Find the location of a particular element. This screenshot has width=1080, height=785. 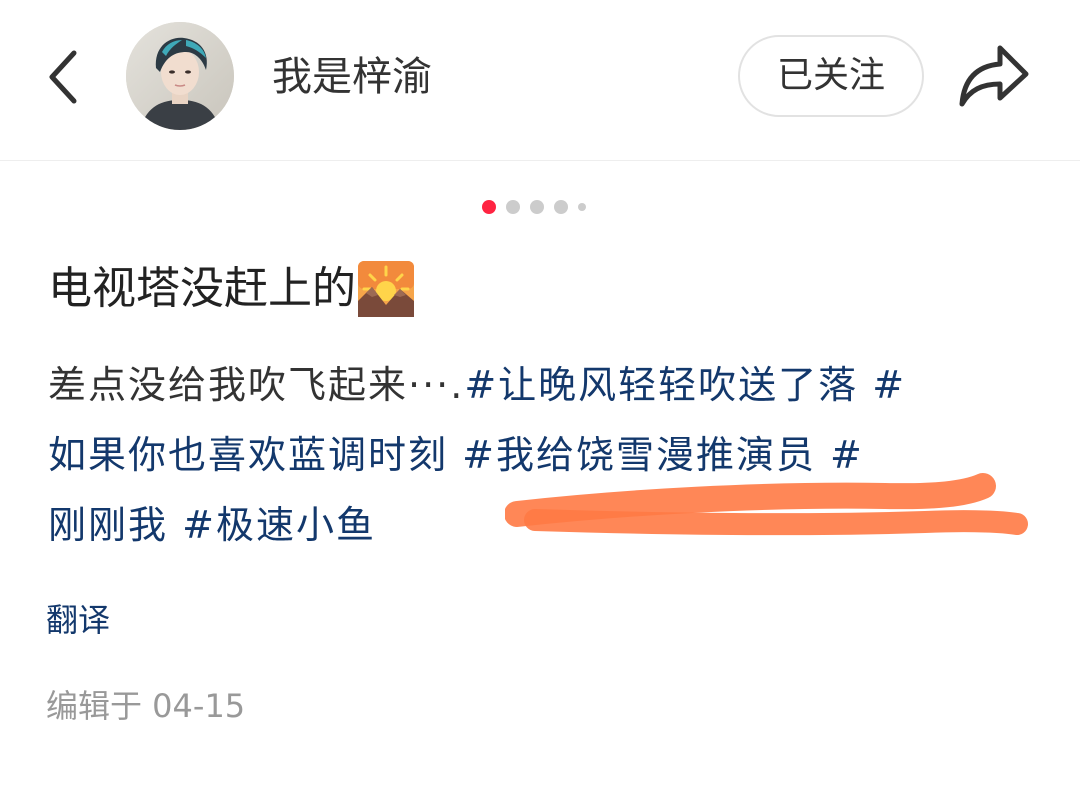

carousel-indicator is located at coordinates (534, 207).